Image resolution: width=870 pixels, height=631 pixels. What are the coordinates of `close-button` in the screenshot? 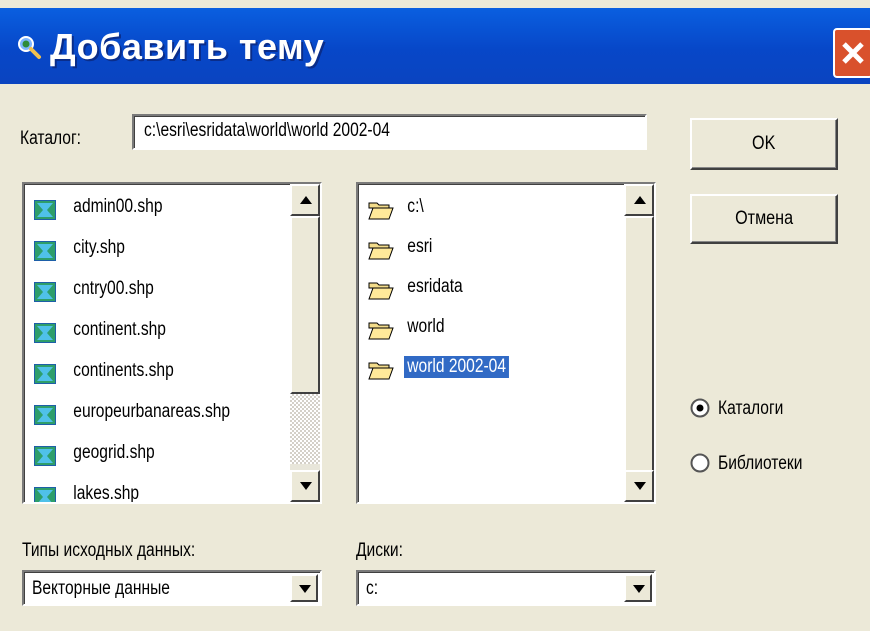 It's located at (851, 53).